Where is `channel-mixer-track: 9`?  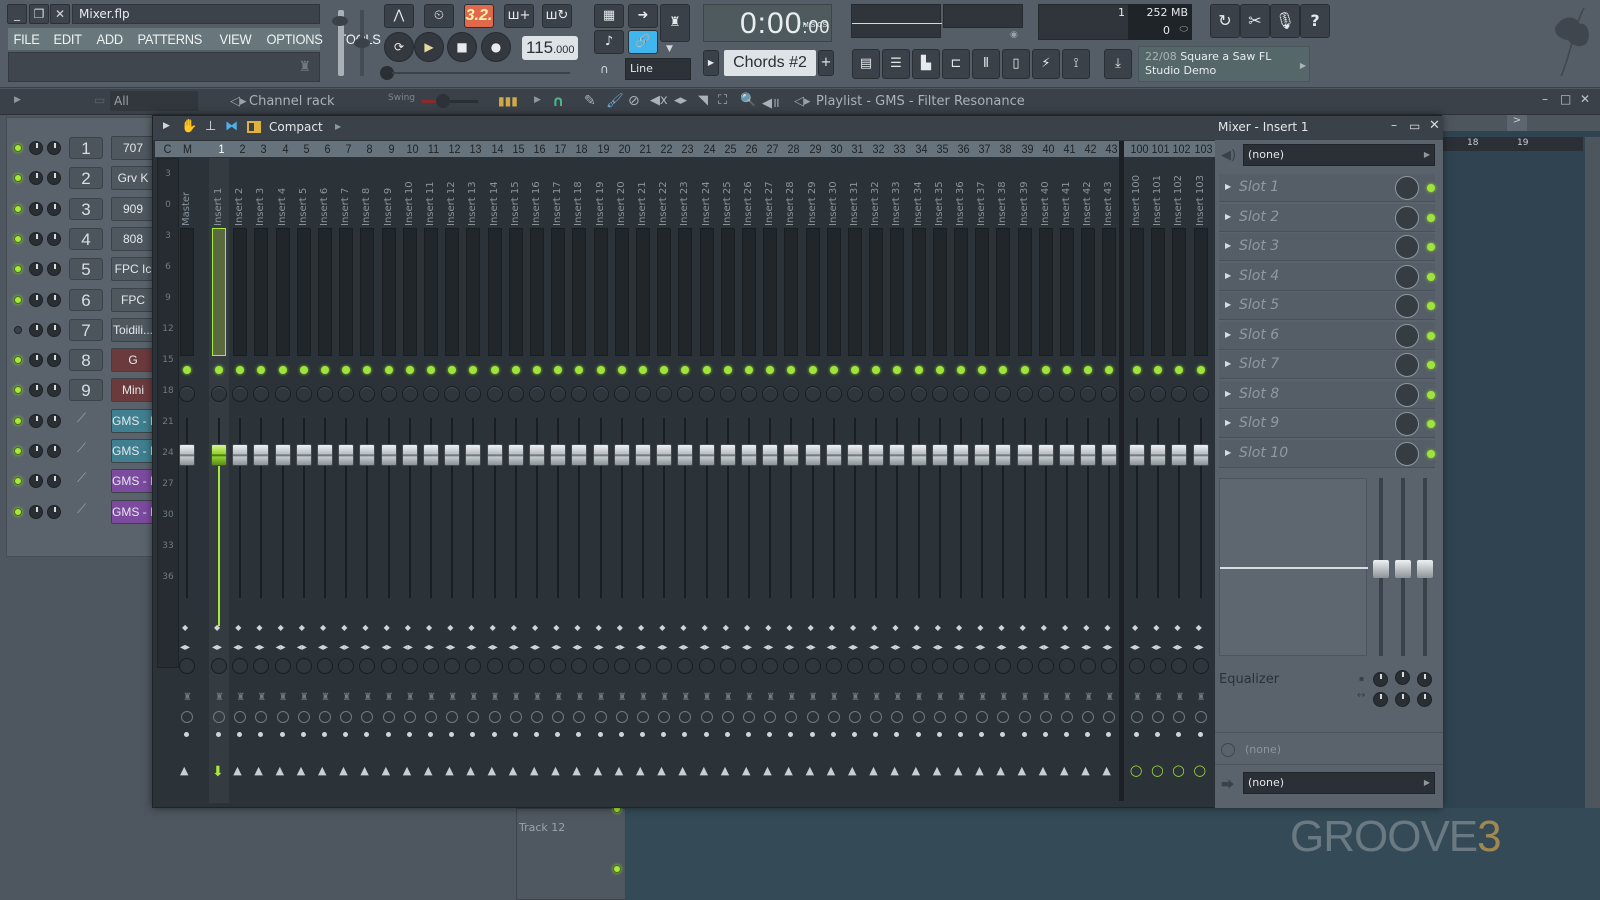
channel-mixer-track: 9 is located at coordinates (86, 390).